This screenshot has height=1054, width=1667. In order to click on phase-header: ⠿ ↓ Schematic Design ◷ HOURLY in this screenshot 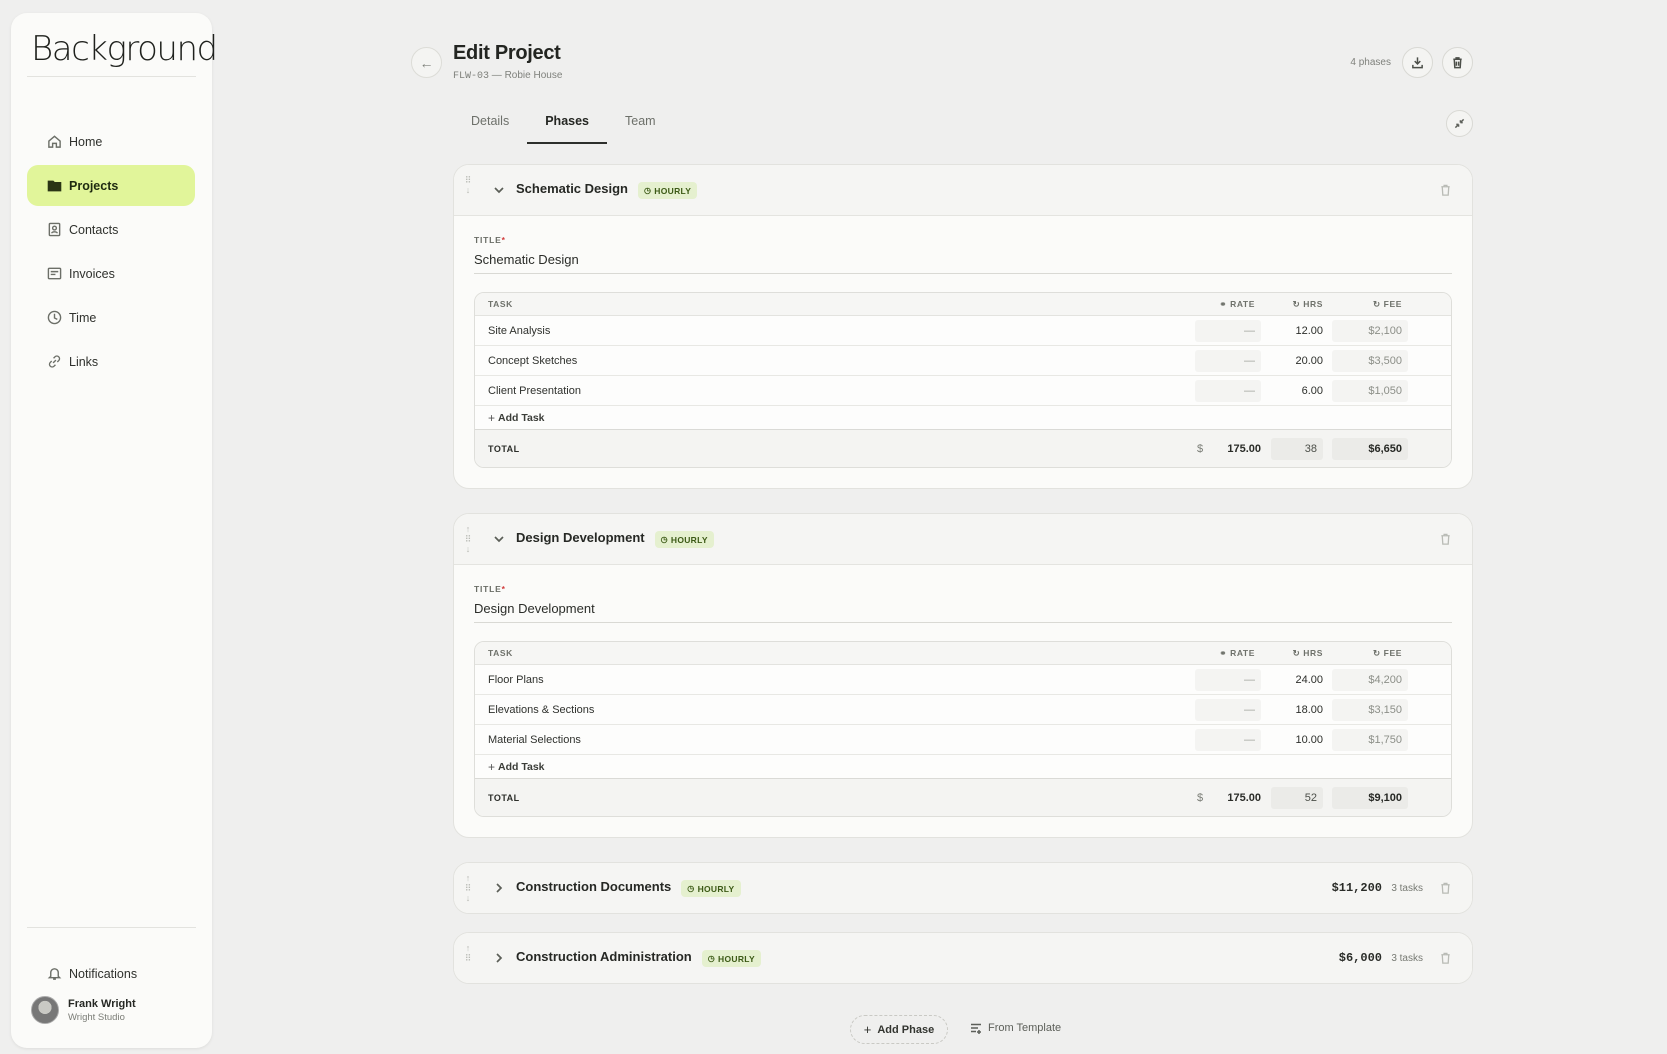, I will do `click(963, 190)`.